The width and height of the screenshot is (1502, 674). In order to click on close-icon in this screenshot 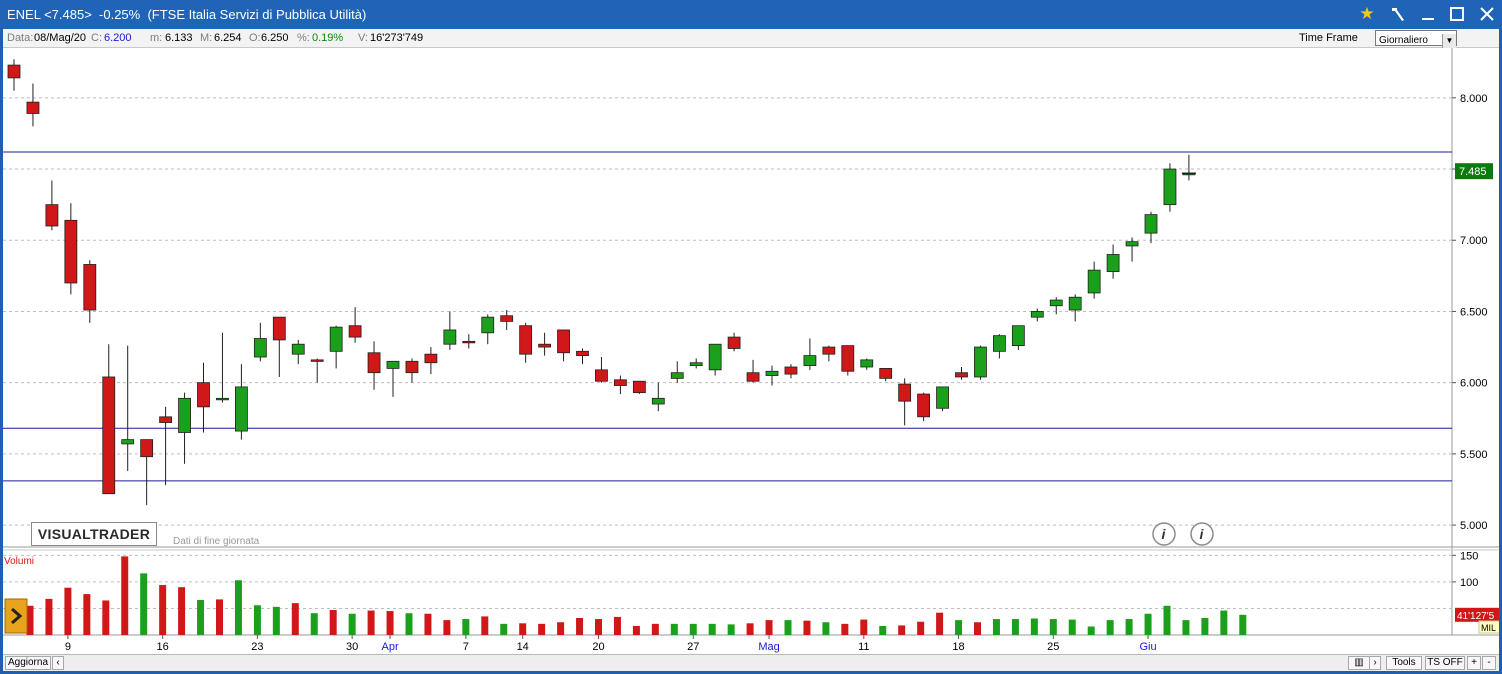, I will do `click(1487, 14)`.